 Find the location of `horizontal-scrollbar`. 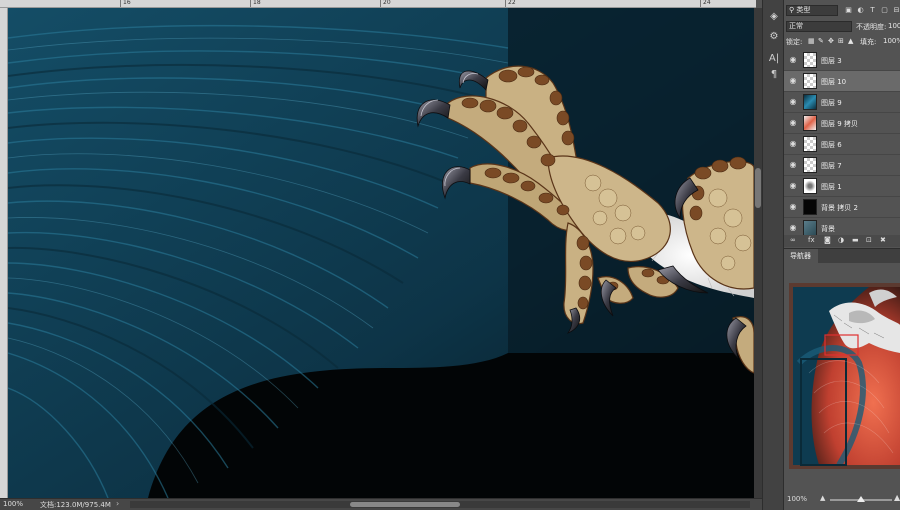

horizontal-scrollbar is located at coordinates (440, 504).